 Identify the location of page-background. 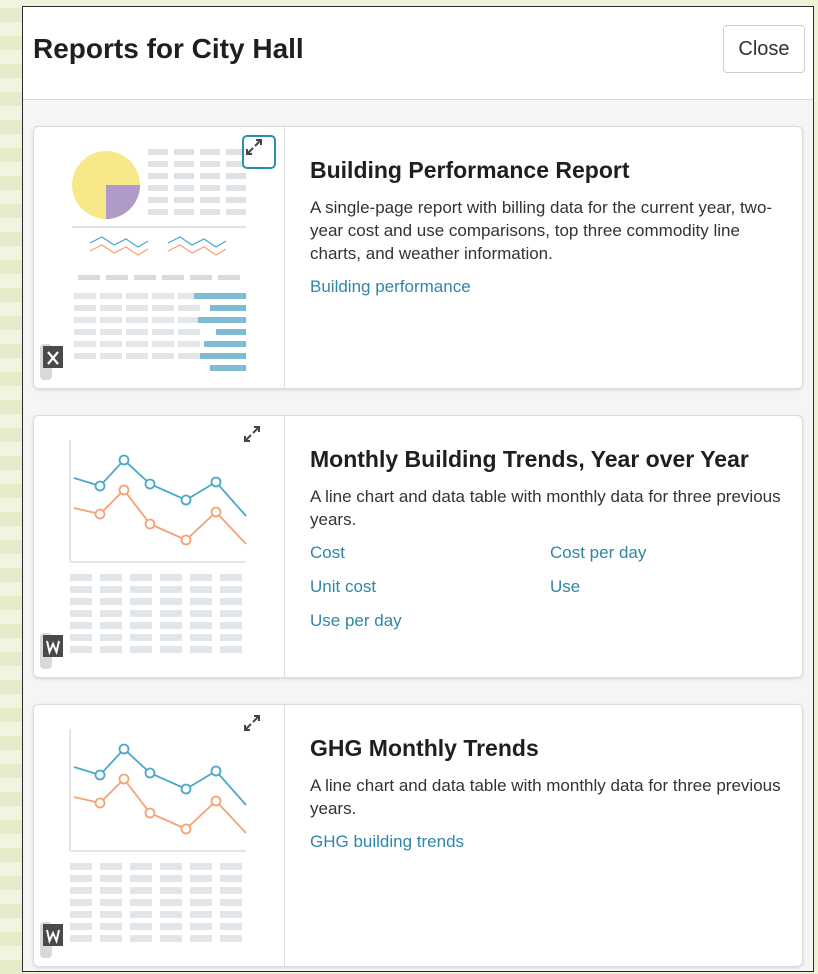
(12, 487).